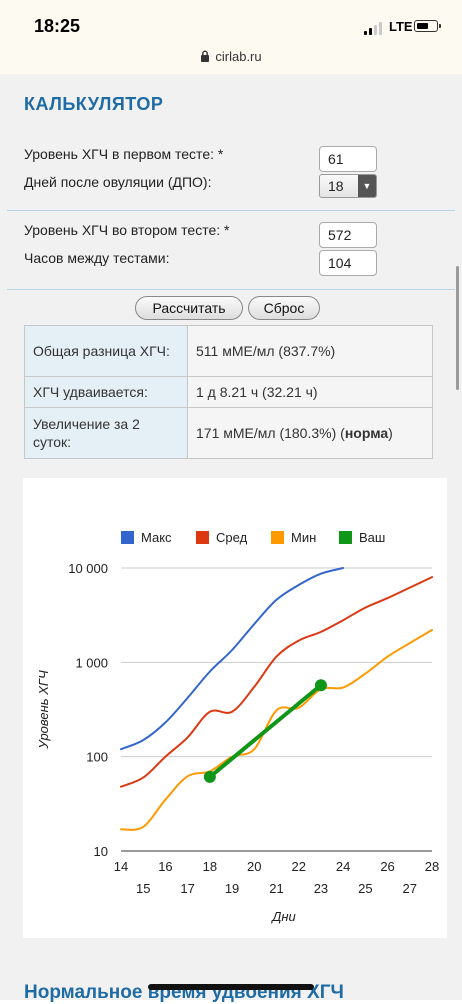  I want to click on result-value-end: ), so click(390, 433).